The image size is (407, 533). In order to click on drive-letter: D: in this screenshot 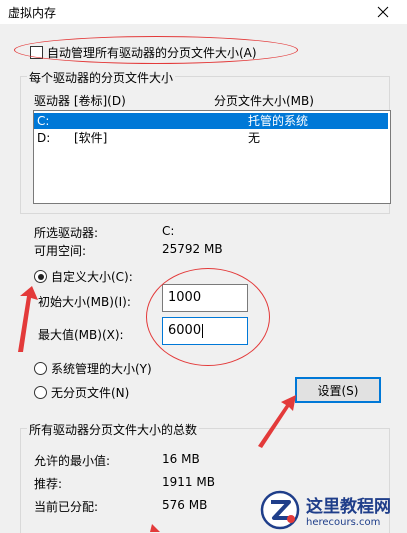, I will do `click(44, 138)`.